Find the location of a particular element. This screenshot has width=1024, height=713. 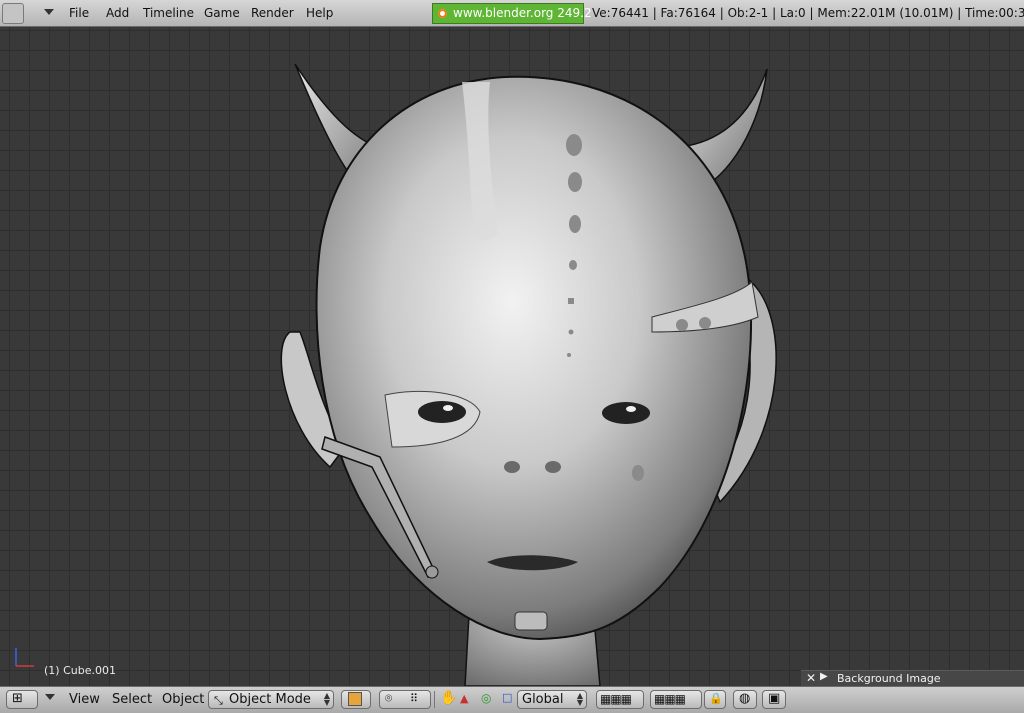

image-button: ▣ is located at coordinates (774, 699).